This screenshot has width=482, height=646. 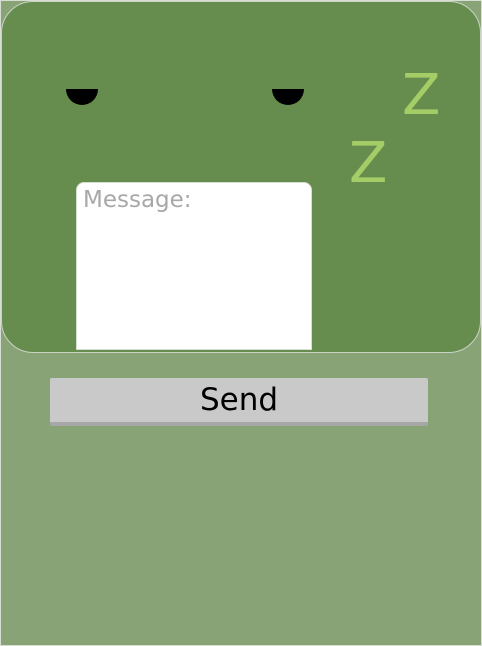 What do you see at coordinates (288, 97) in the screenshot?
I see `right-eye-icon` at bounding box center [288, 97].